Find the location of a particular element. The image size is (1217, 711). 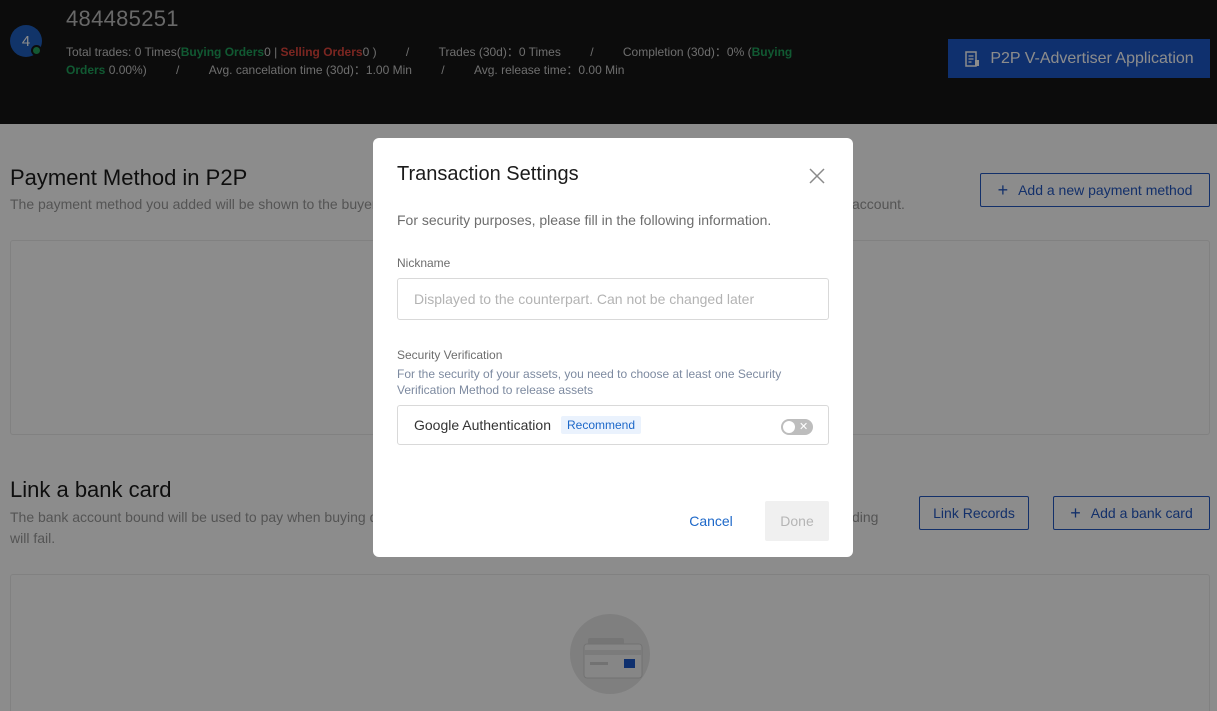

done-button: Done is located at coordinates (797, 521).